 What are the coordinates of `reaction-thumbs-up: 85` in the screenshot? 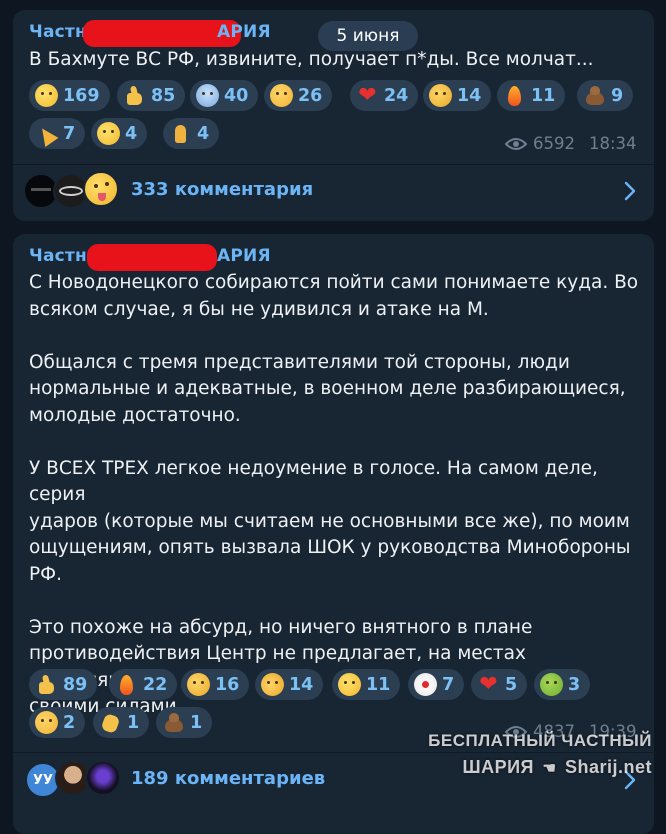 It's located at (151, 95).